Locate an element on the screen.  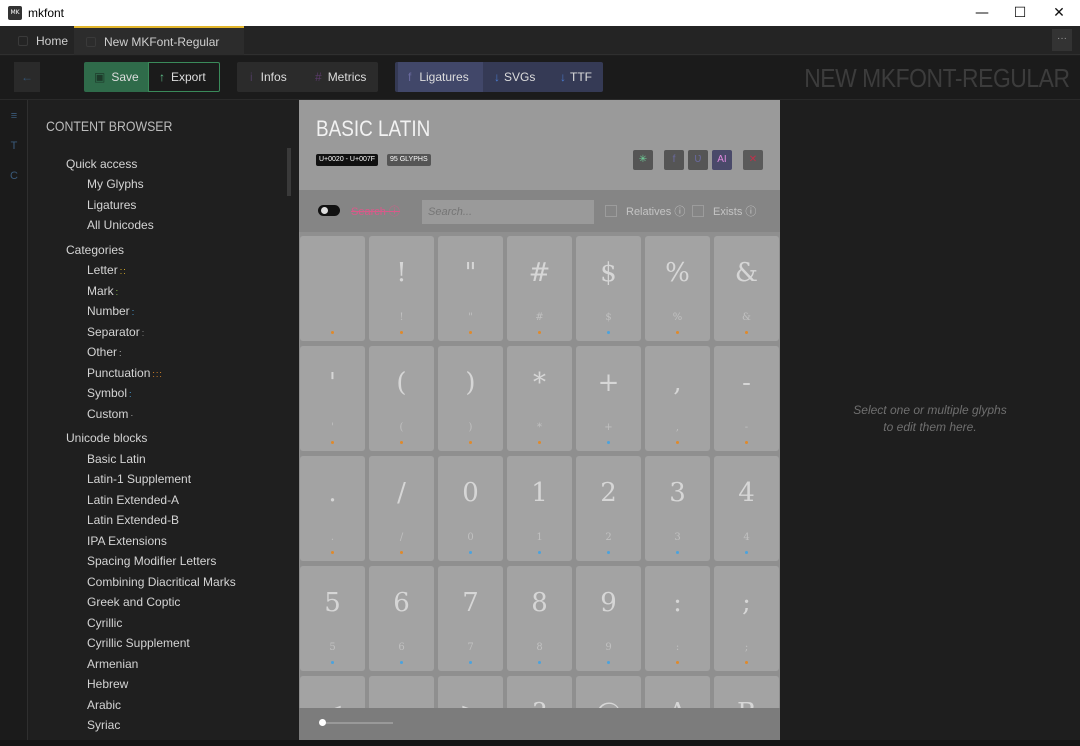
status-bar is located at coordinates (540, 743).